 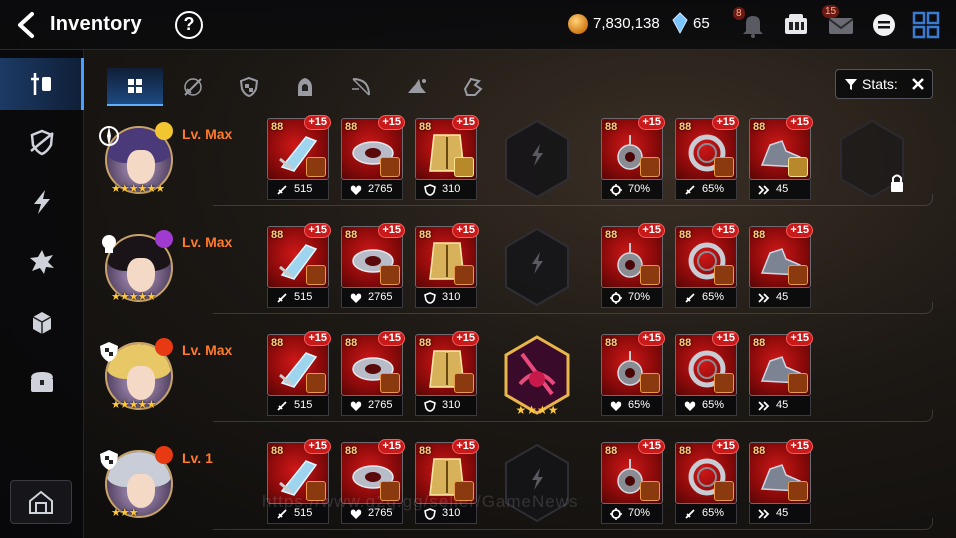 What do you see at coordinates (884, 84) in the screenshot?
I see `stats-filter-button: Stats:` at bounding box center [884, 84].